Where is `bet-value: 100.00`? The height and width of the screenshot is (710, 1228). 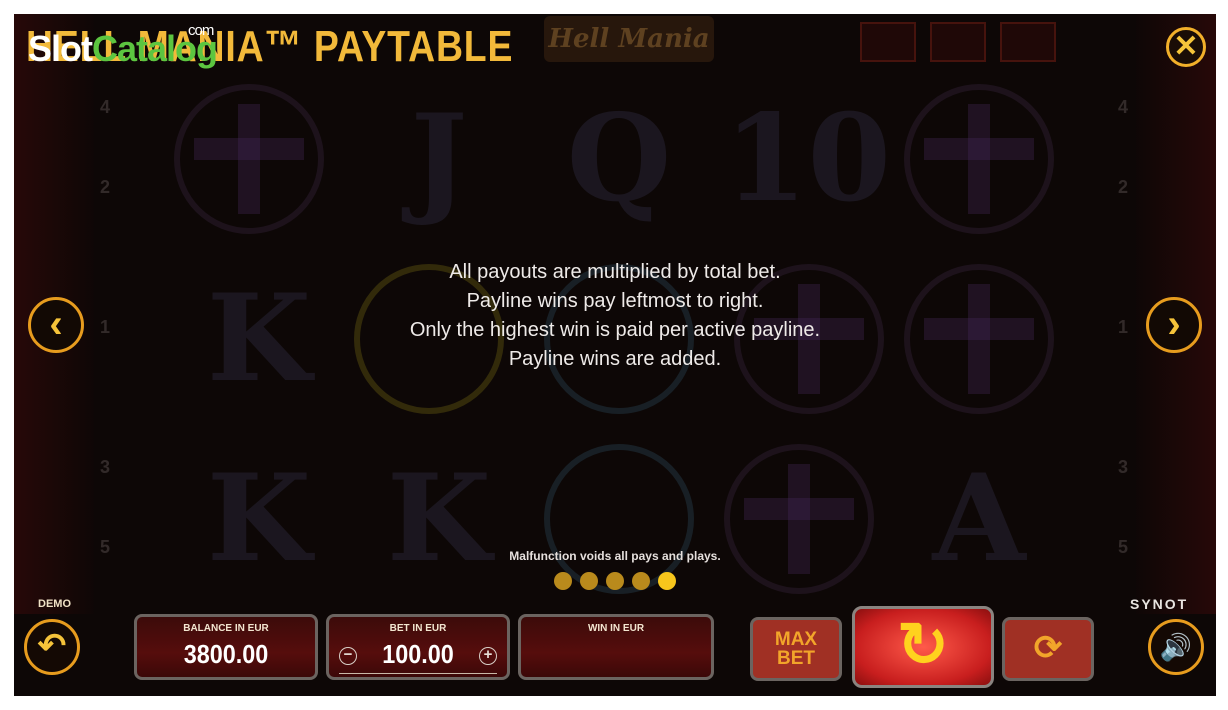 bet-value: 100.00 is located at coordinates (418, 654).